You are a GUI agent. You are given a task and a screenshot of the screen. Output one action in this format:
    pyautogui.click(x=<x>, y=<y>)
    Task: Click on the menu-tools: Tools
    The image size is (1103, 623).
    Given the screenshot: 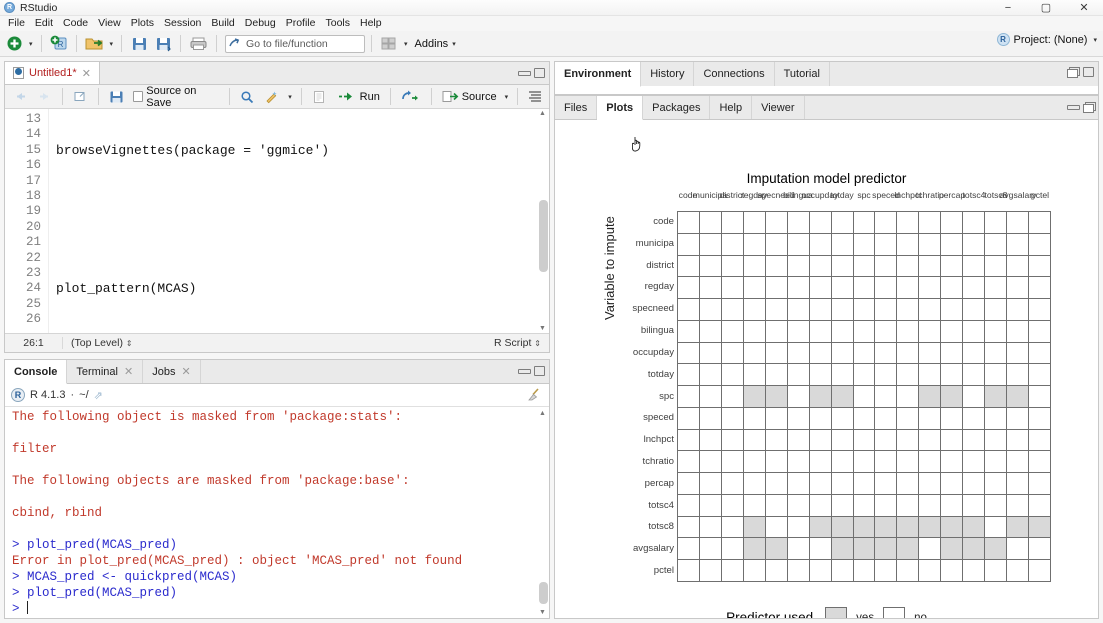 What is the action you would take?
    pyautogui.click(x=337, y=23)
    